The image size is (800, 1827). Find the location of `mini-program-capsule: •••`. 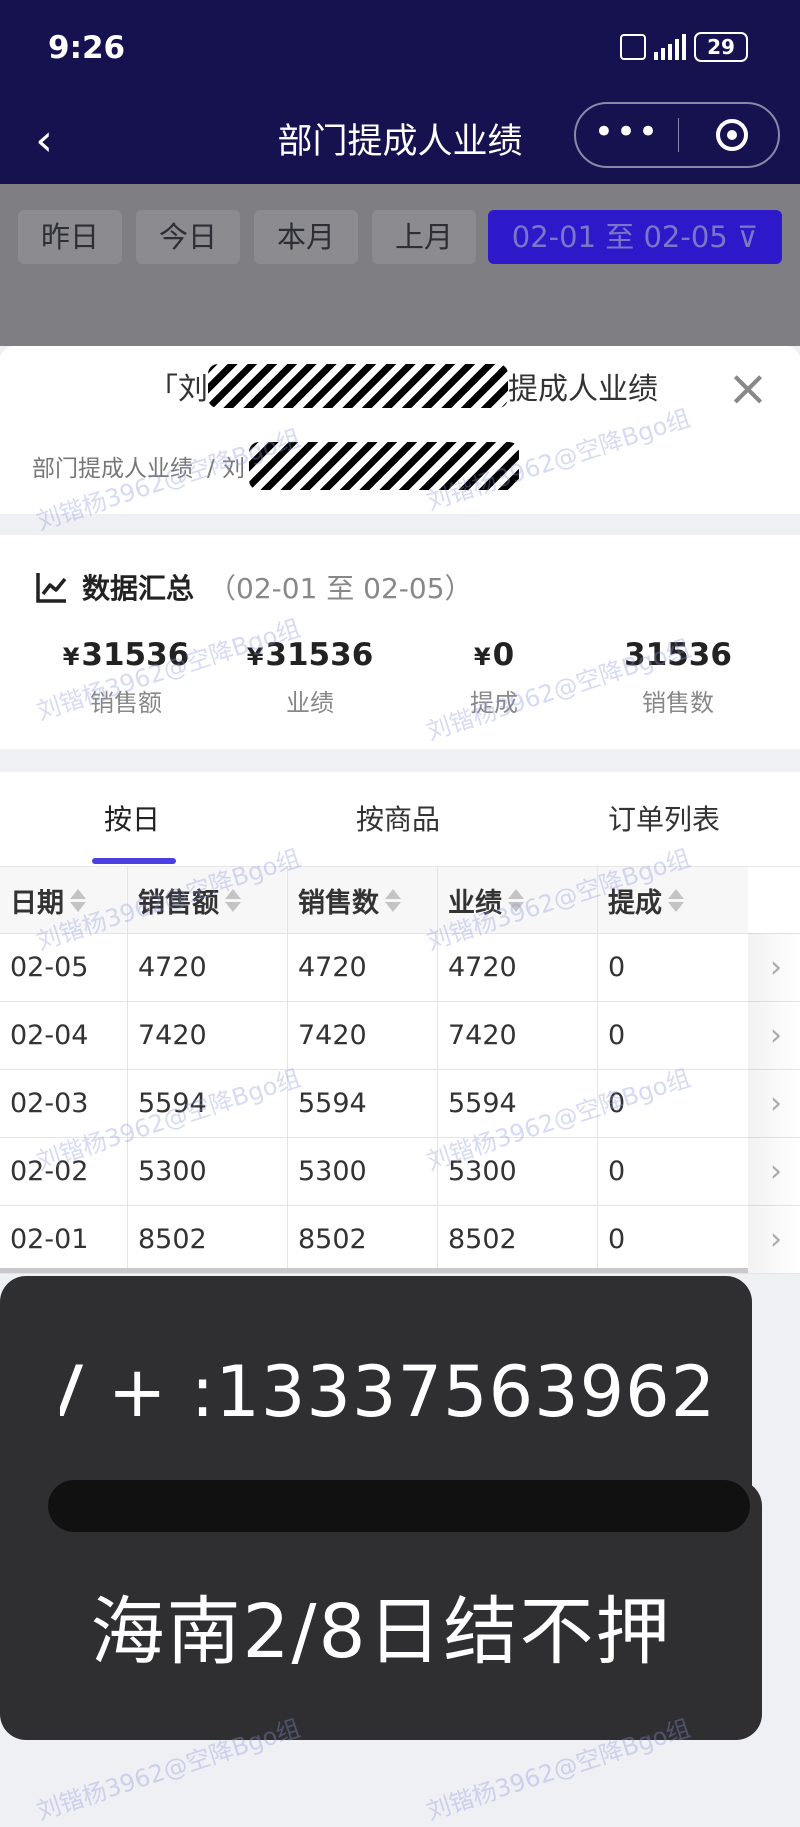

mini-program-capsule: ••• is located at coordinates (677, 135).